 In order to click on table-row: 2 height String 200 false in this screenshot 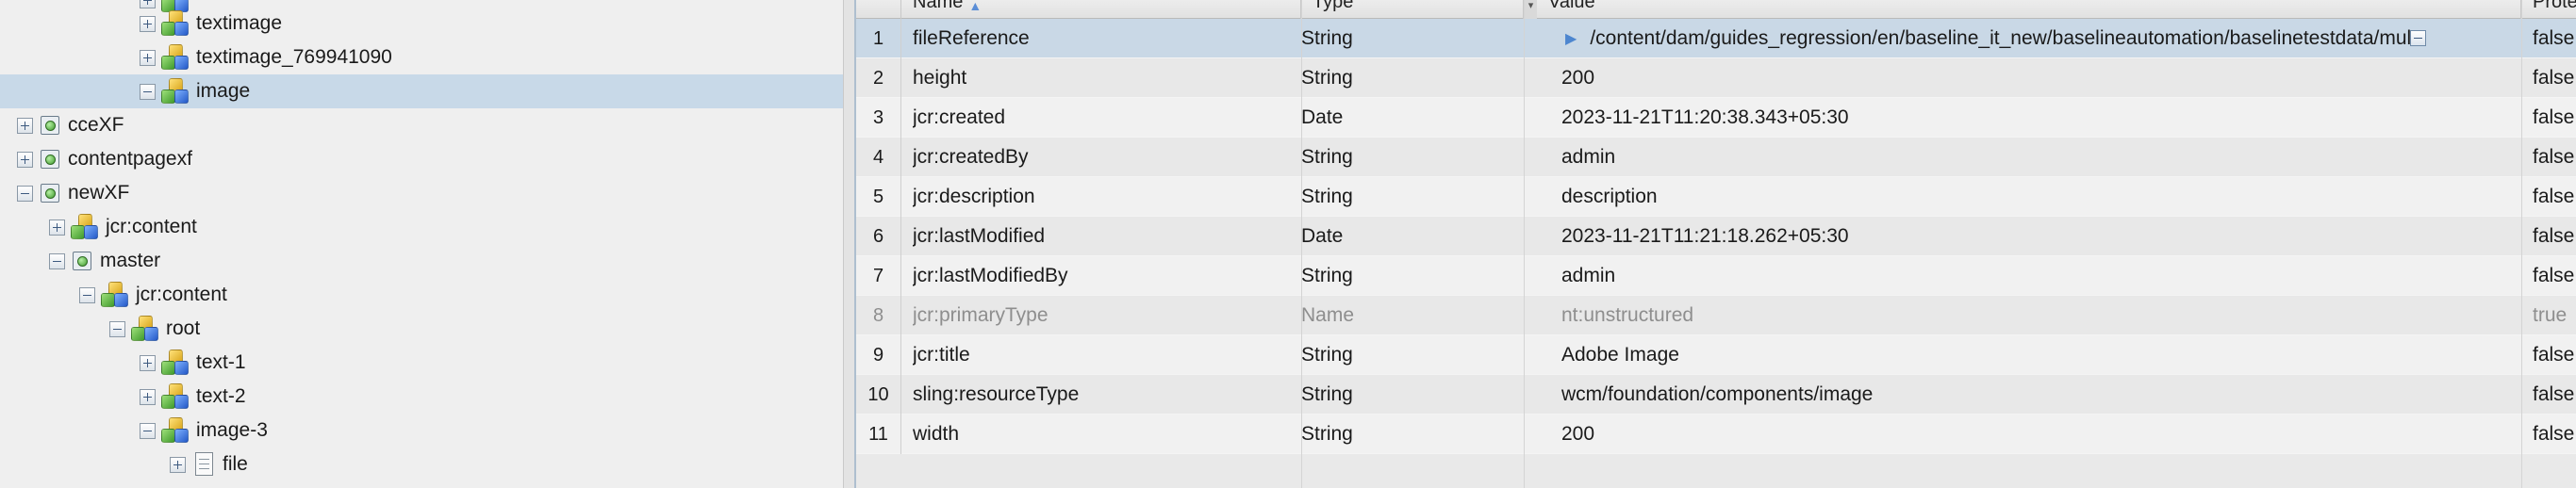, I will do `click(1716, 78)`.